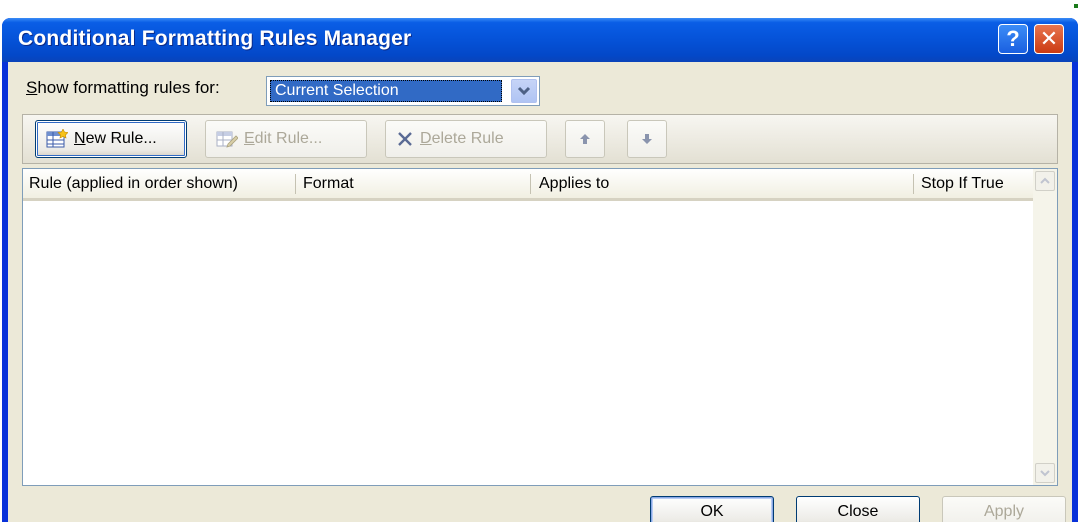 The image size is (1080, 522). I want to click on title-bar: Conditional Formatting Rules Manager ? ✕, so click(540, 40).